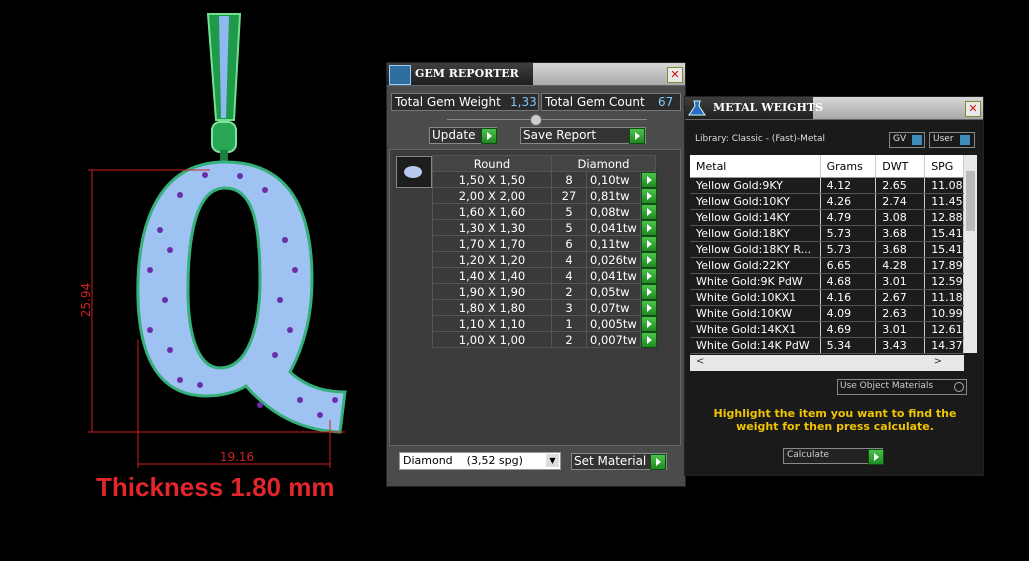 The height and width of the screenshot is (561, 1029). Describe the element at coordinates (944, 166) in the screenshot. I see `metal-col-header: SPG` at that location.